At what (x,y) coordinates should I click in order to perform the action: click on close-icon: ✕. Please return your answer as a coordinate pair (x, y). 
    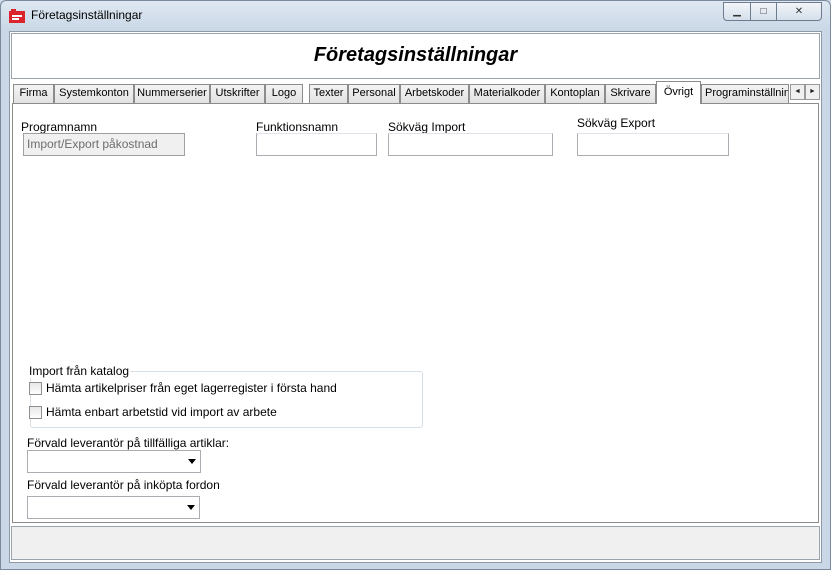
    Looking at the image, I should click on (799, 11).